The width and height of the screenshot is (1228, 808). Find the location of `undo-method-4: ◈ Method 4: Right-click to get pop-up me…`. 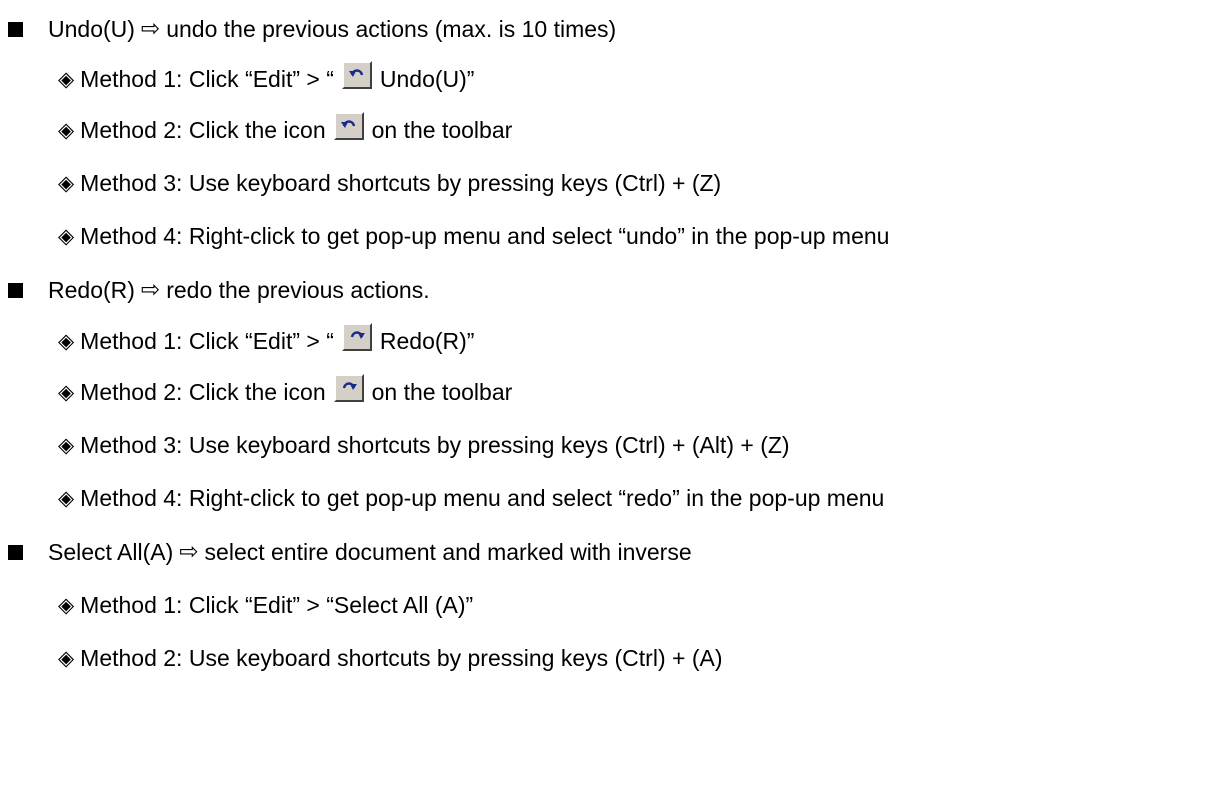

undo-method-4: ◈ Method 4: Right-click to get pop-up me… is located at coordinates (473, 236).